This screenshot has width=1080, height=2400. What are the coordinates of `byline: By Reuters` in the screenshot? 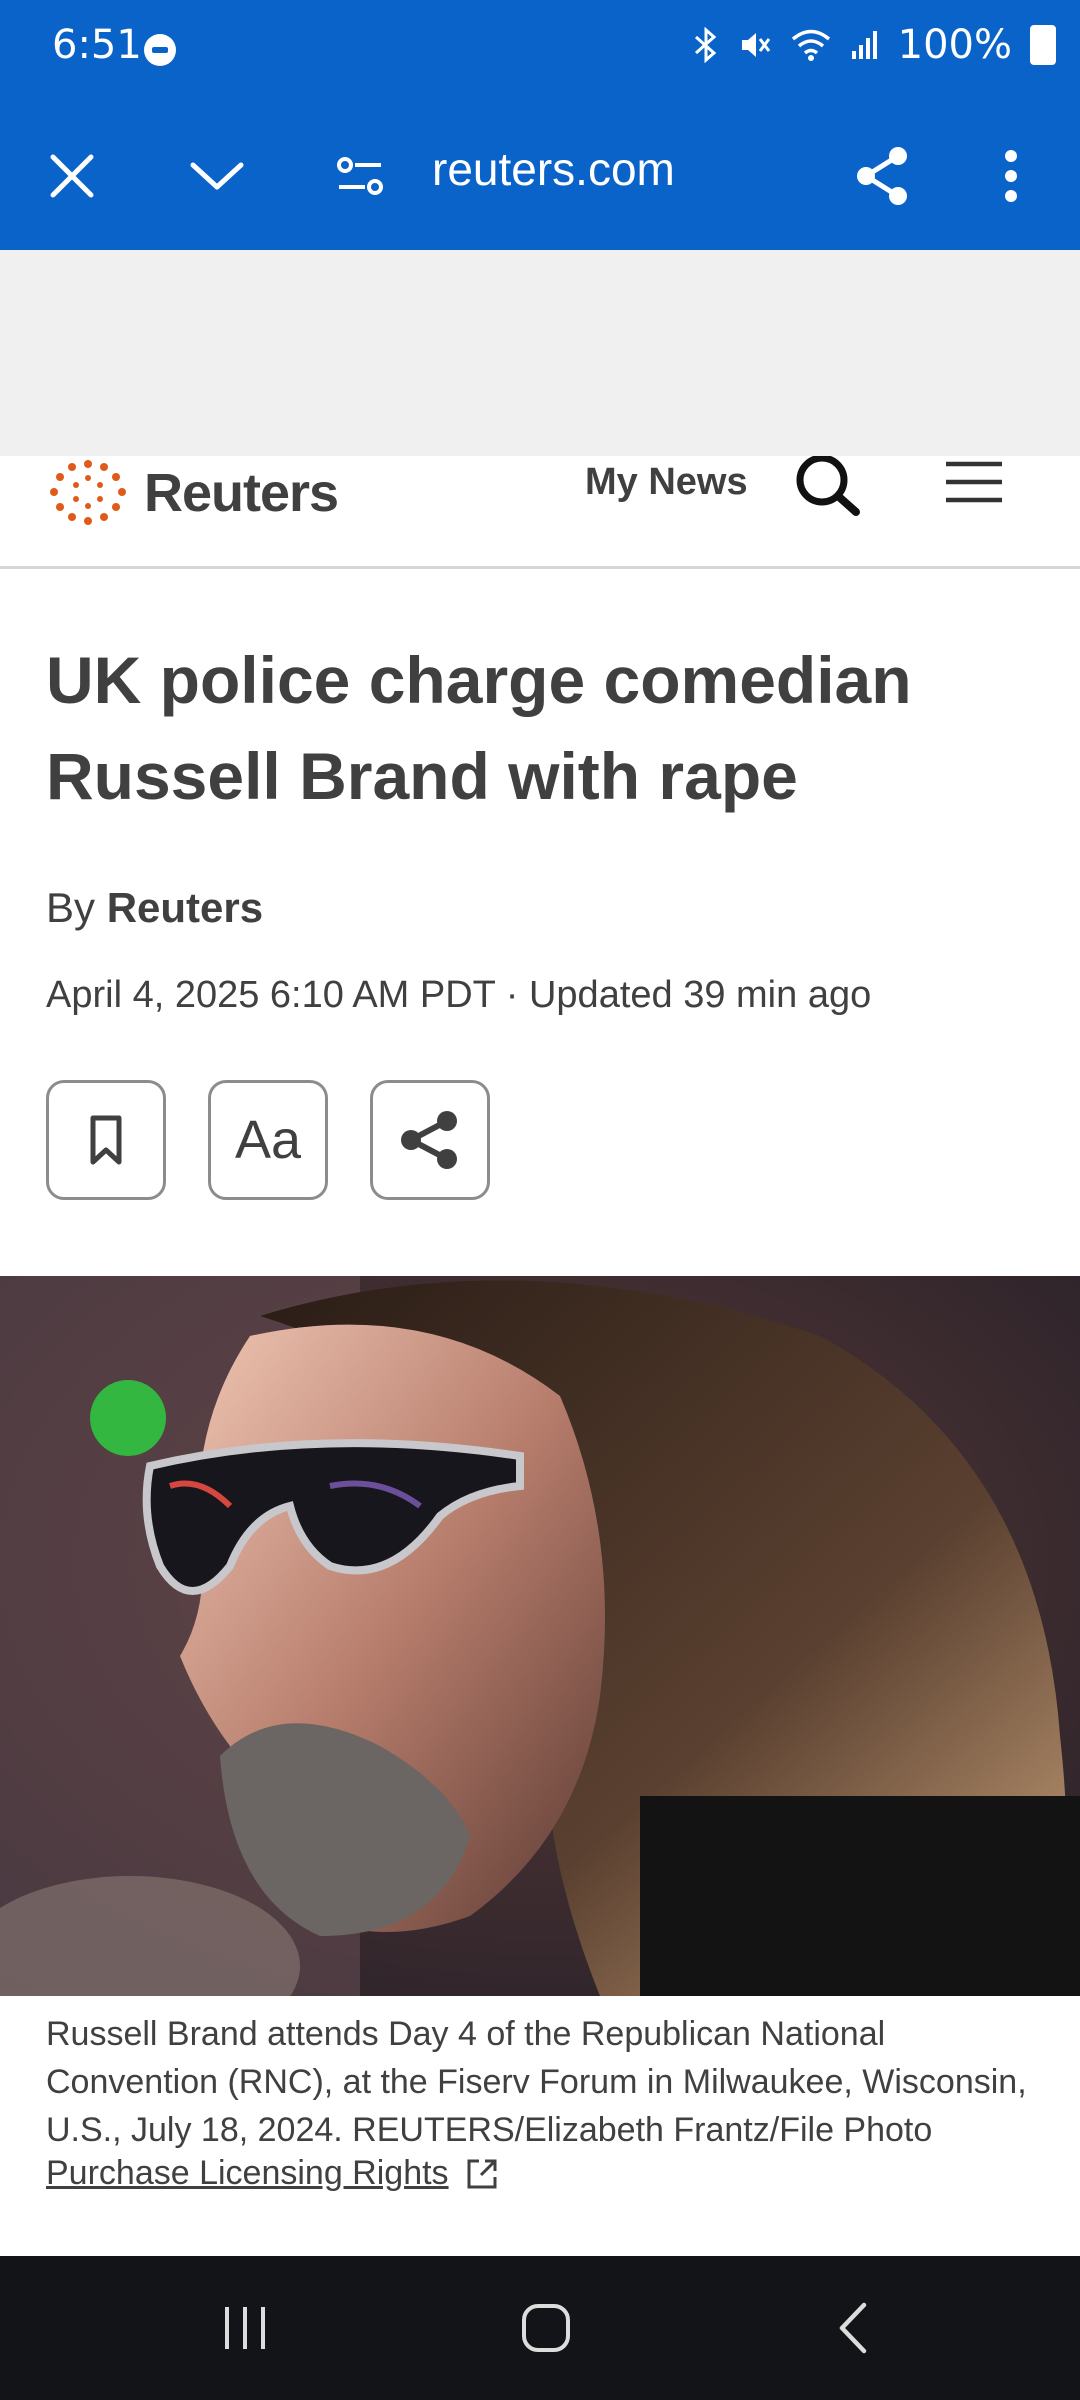 It's located at (154, 908).